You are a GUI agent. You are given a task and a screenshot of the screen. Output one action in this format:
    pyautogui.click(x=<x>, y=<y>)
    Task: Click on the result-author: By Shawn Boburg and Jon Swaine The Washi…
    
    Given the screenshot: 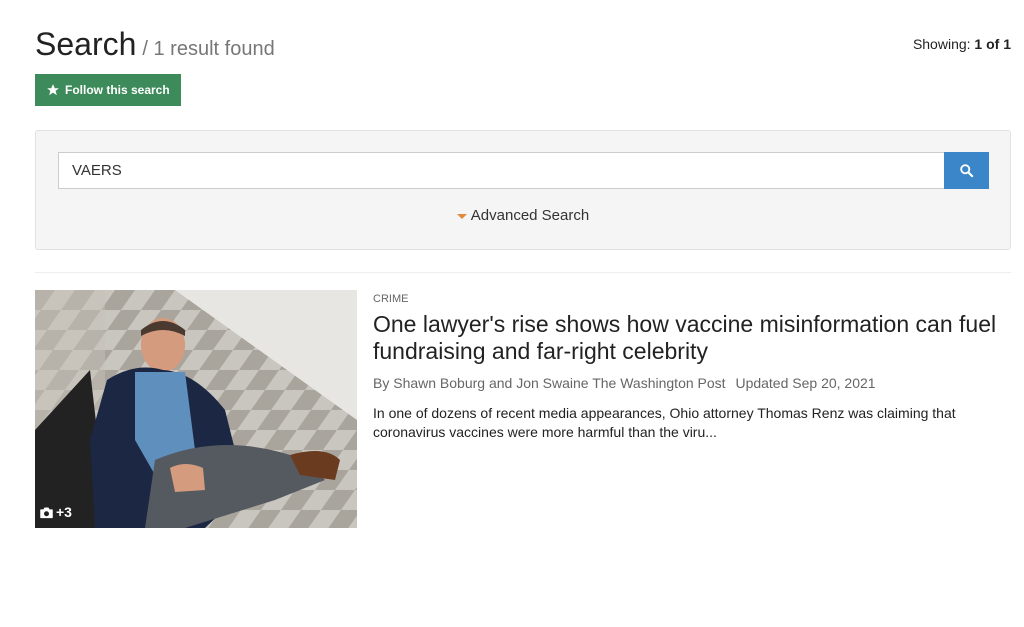 What is the action you would take?
    pyautogui.click(x=549, y=383)
    